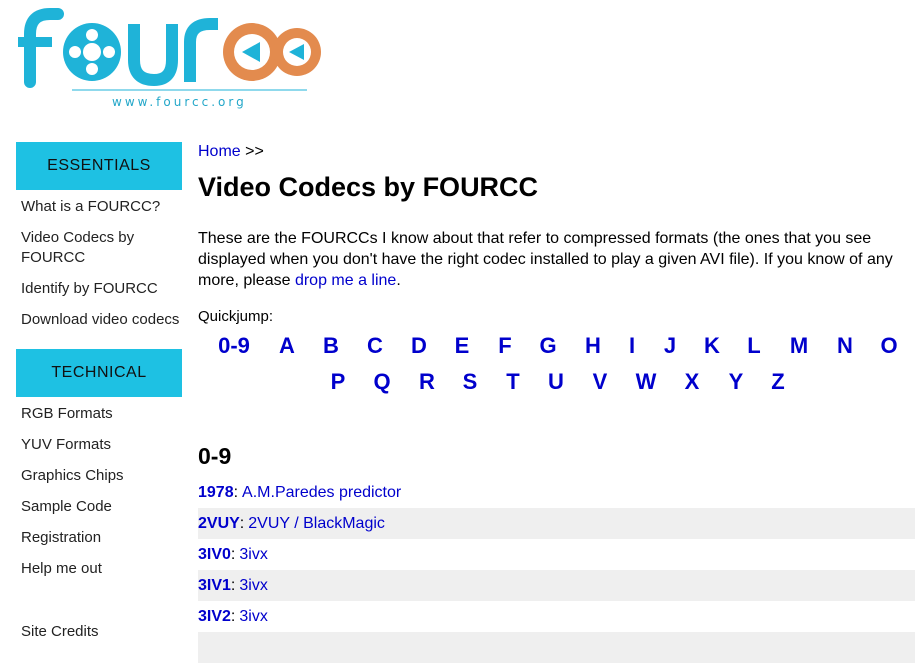 Image resolution: width=915 pixels, height=663 pixels. Describe the element at coordinates (753, 346) in the screenshot. I see `quickjump-l: L` at that location.